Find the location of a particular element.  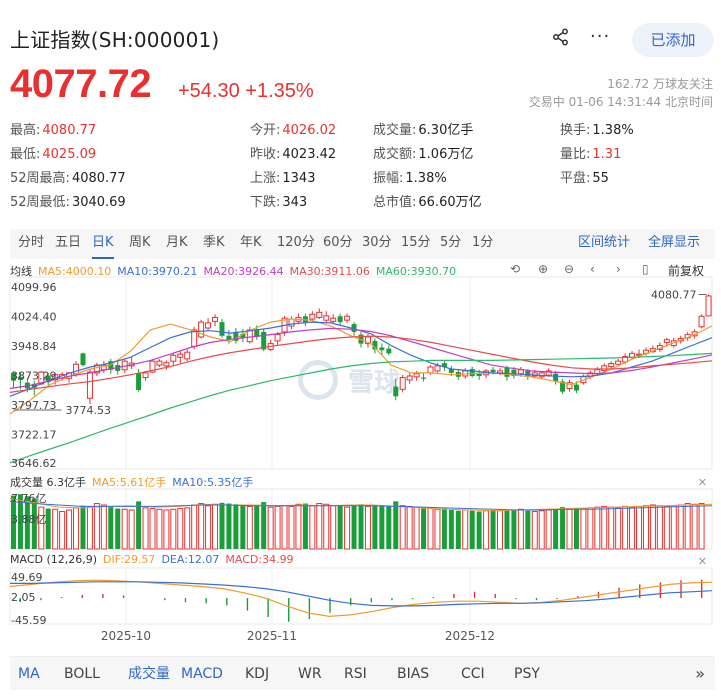

volume-axis-label: 3.88亿 is located at coordinates (29, 519).